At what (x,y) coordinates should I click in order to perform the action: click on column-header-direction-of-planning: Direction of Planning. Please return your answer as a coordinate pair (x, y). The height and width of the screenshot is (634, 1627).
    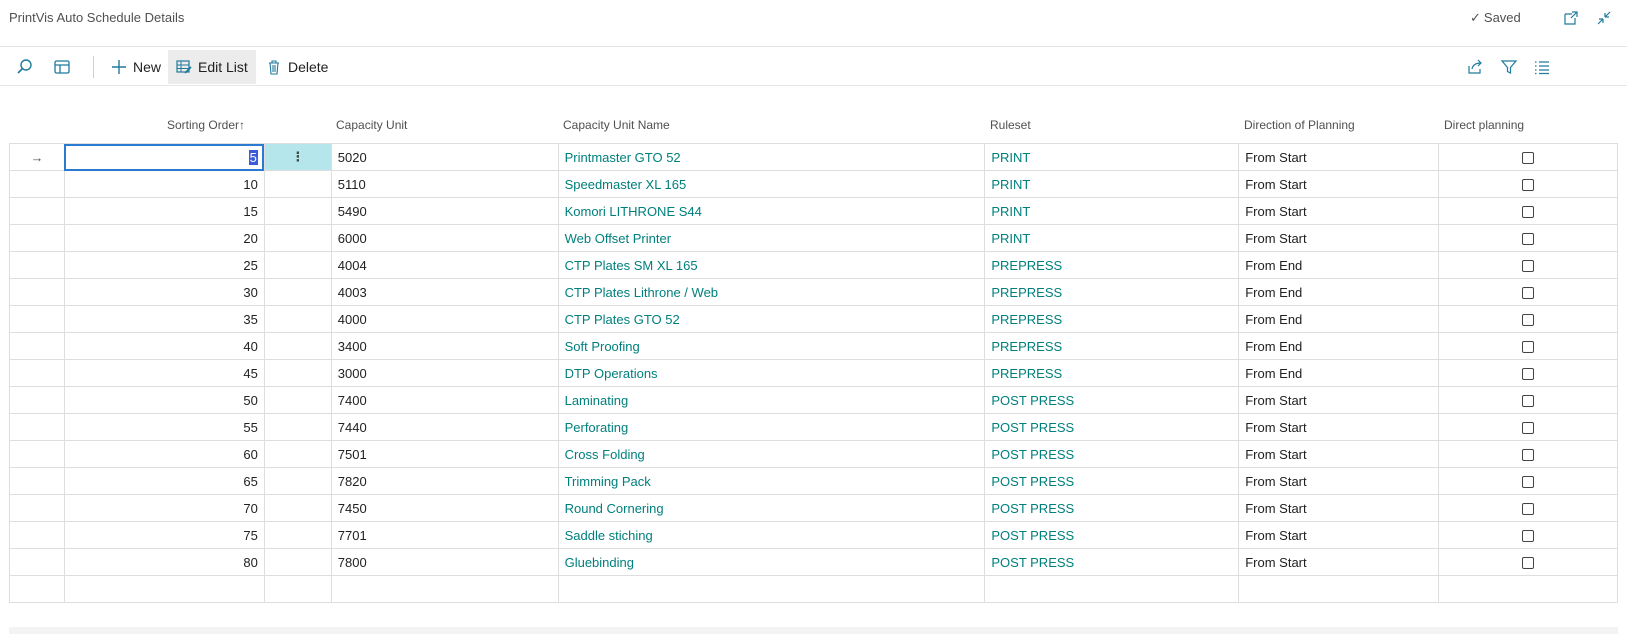
    Looking at the image, I should click on (1299, 125).